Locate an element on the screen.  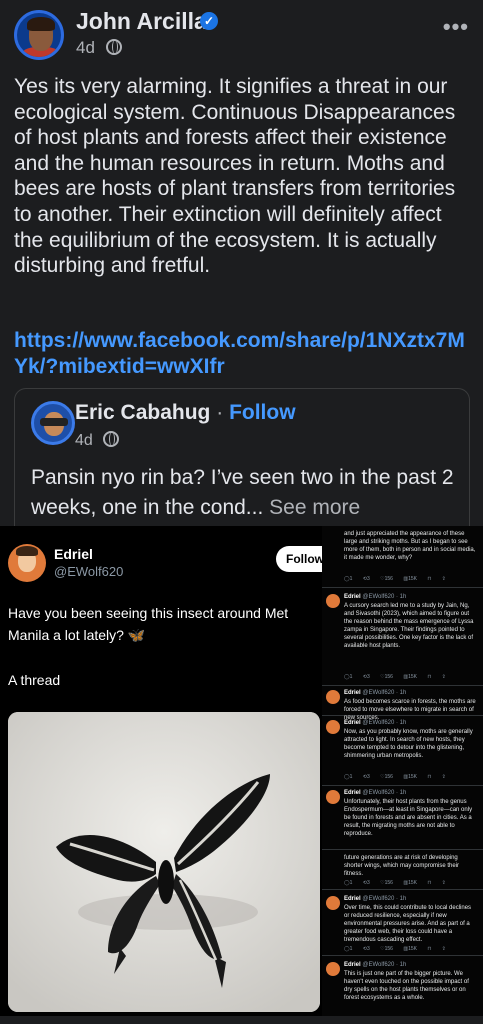
author-avatar is located at coordinates (39, 35).